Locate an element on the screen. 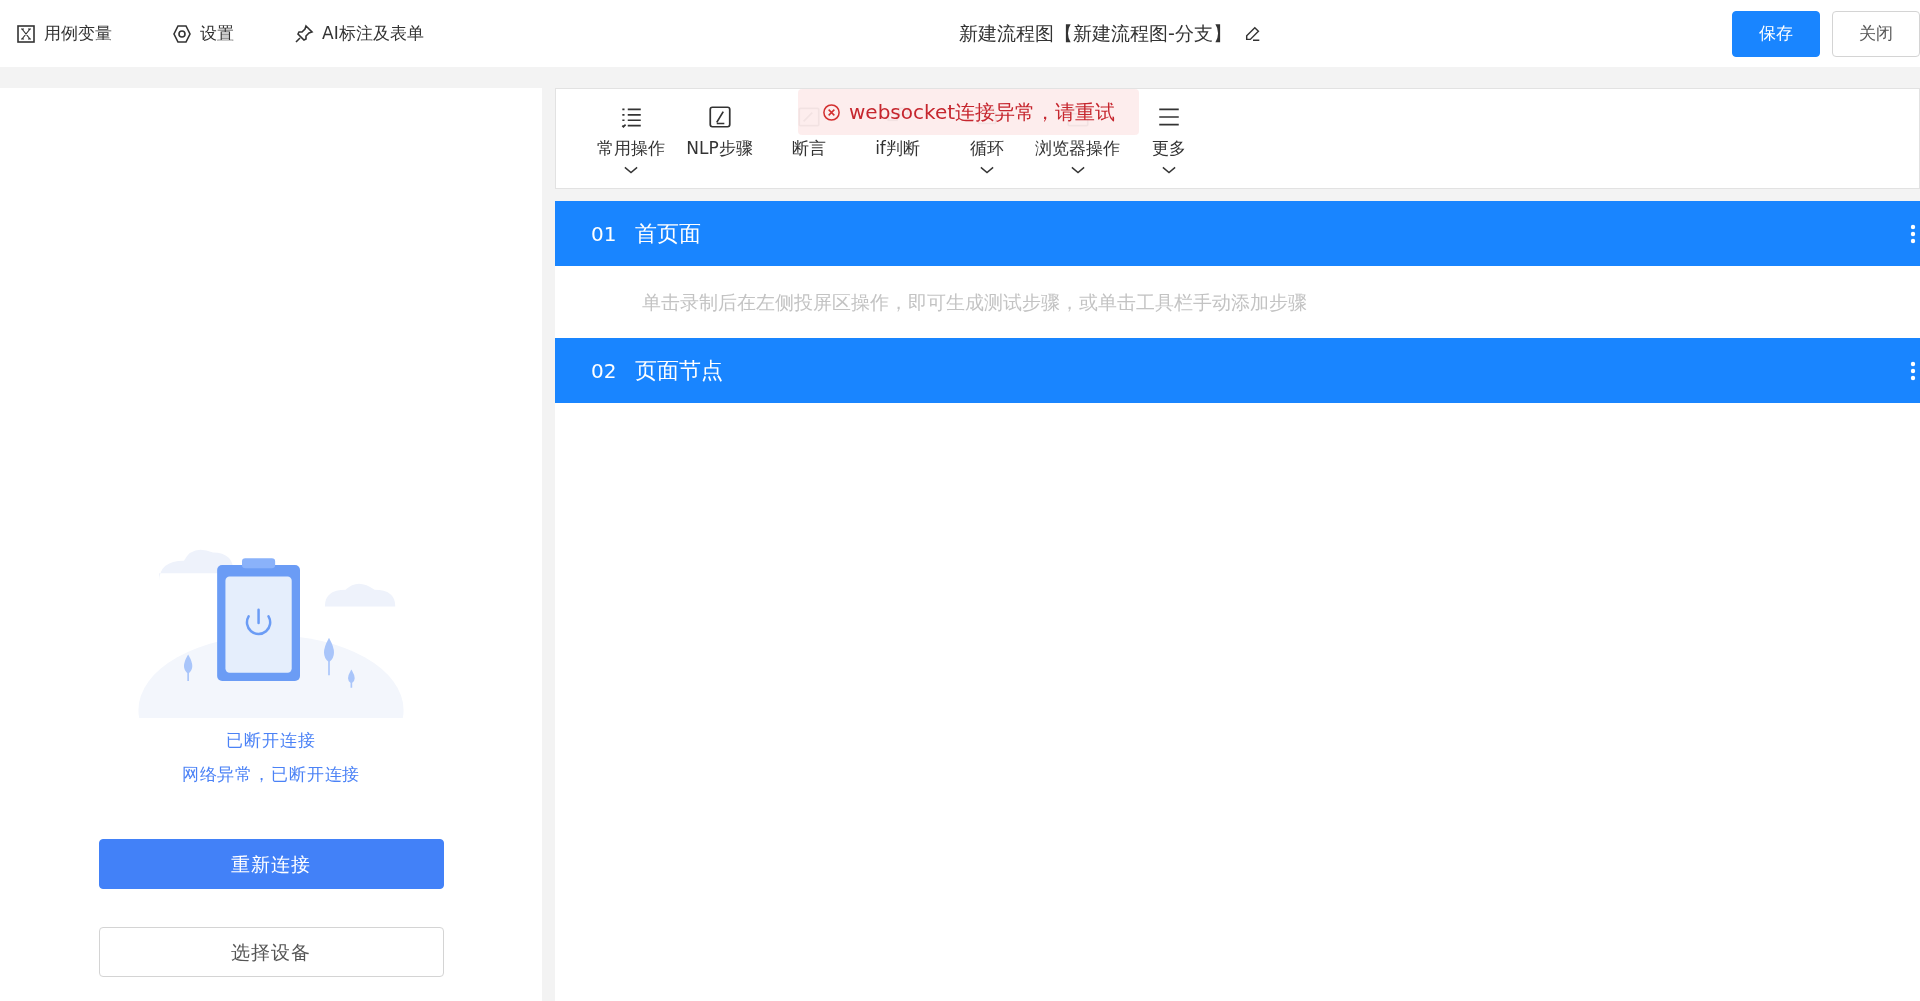  page-number: 01 is located at coordinates (604, 234).